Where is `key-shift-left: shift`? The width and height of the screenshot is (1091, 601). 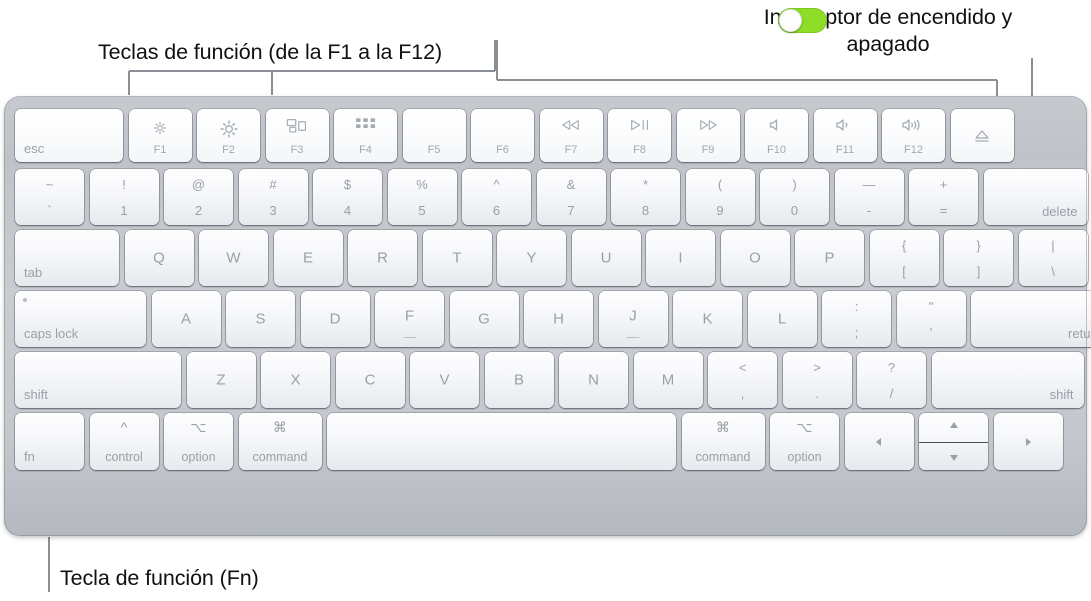 key-shift-left: shift is located at coordinates (98, 380).